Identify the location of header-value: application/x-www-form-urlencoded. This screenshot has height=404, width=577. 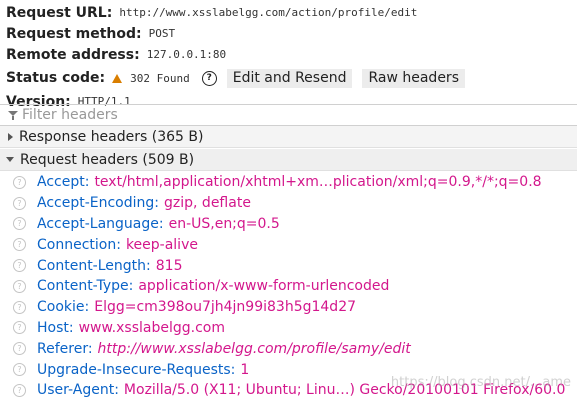
(263, 286).